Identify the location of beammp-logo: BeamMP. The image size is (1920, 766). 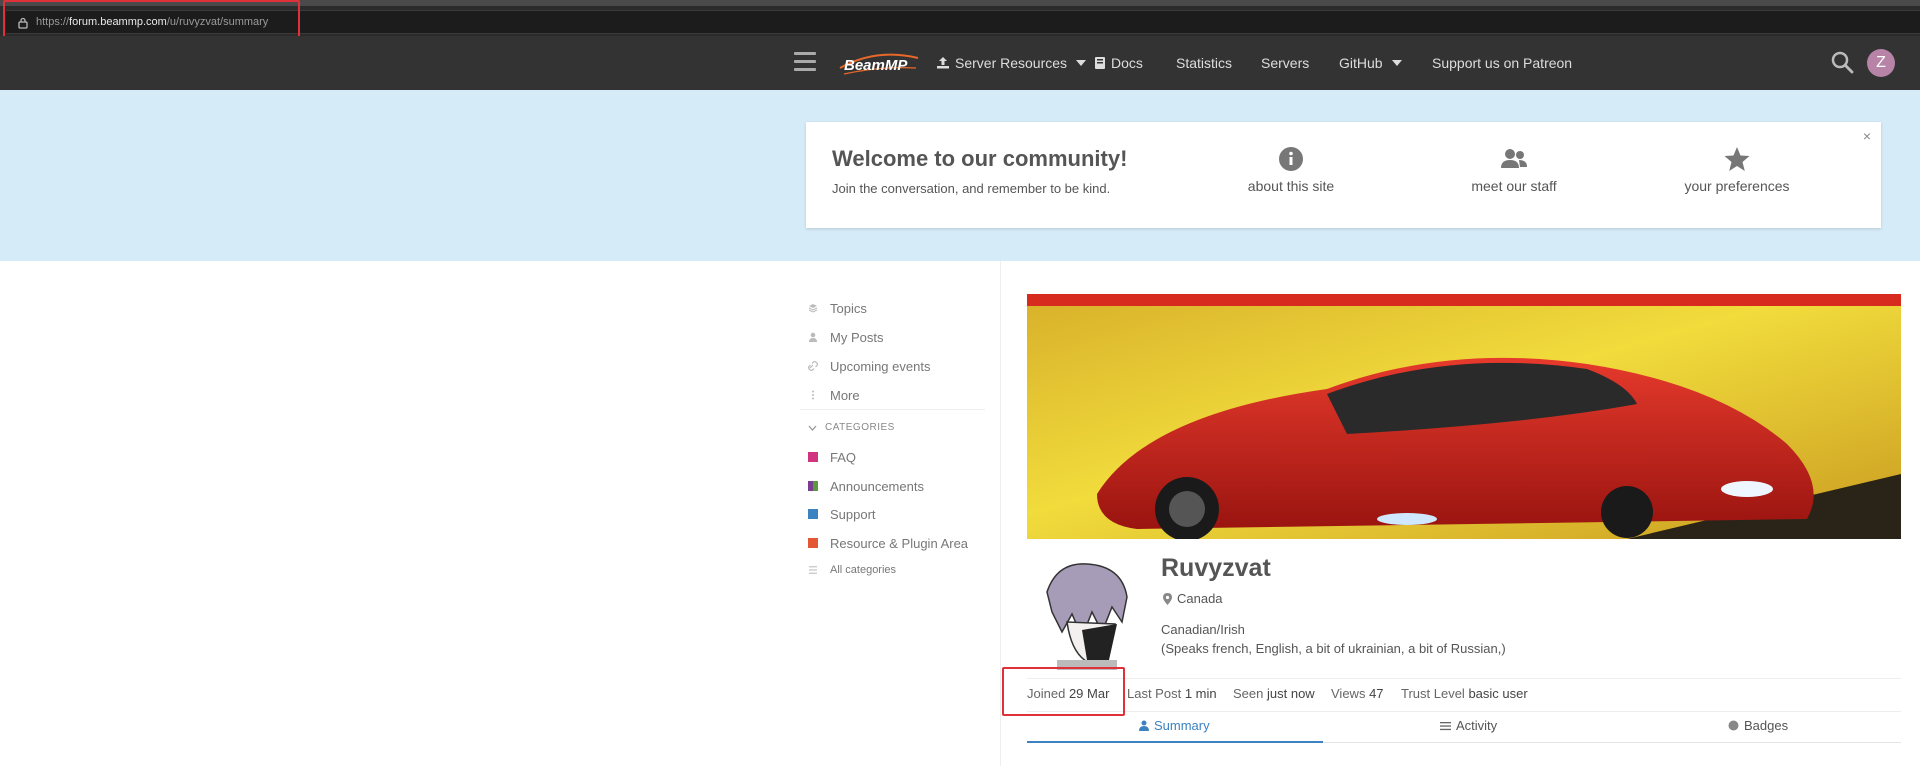
(879, 63).